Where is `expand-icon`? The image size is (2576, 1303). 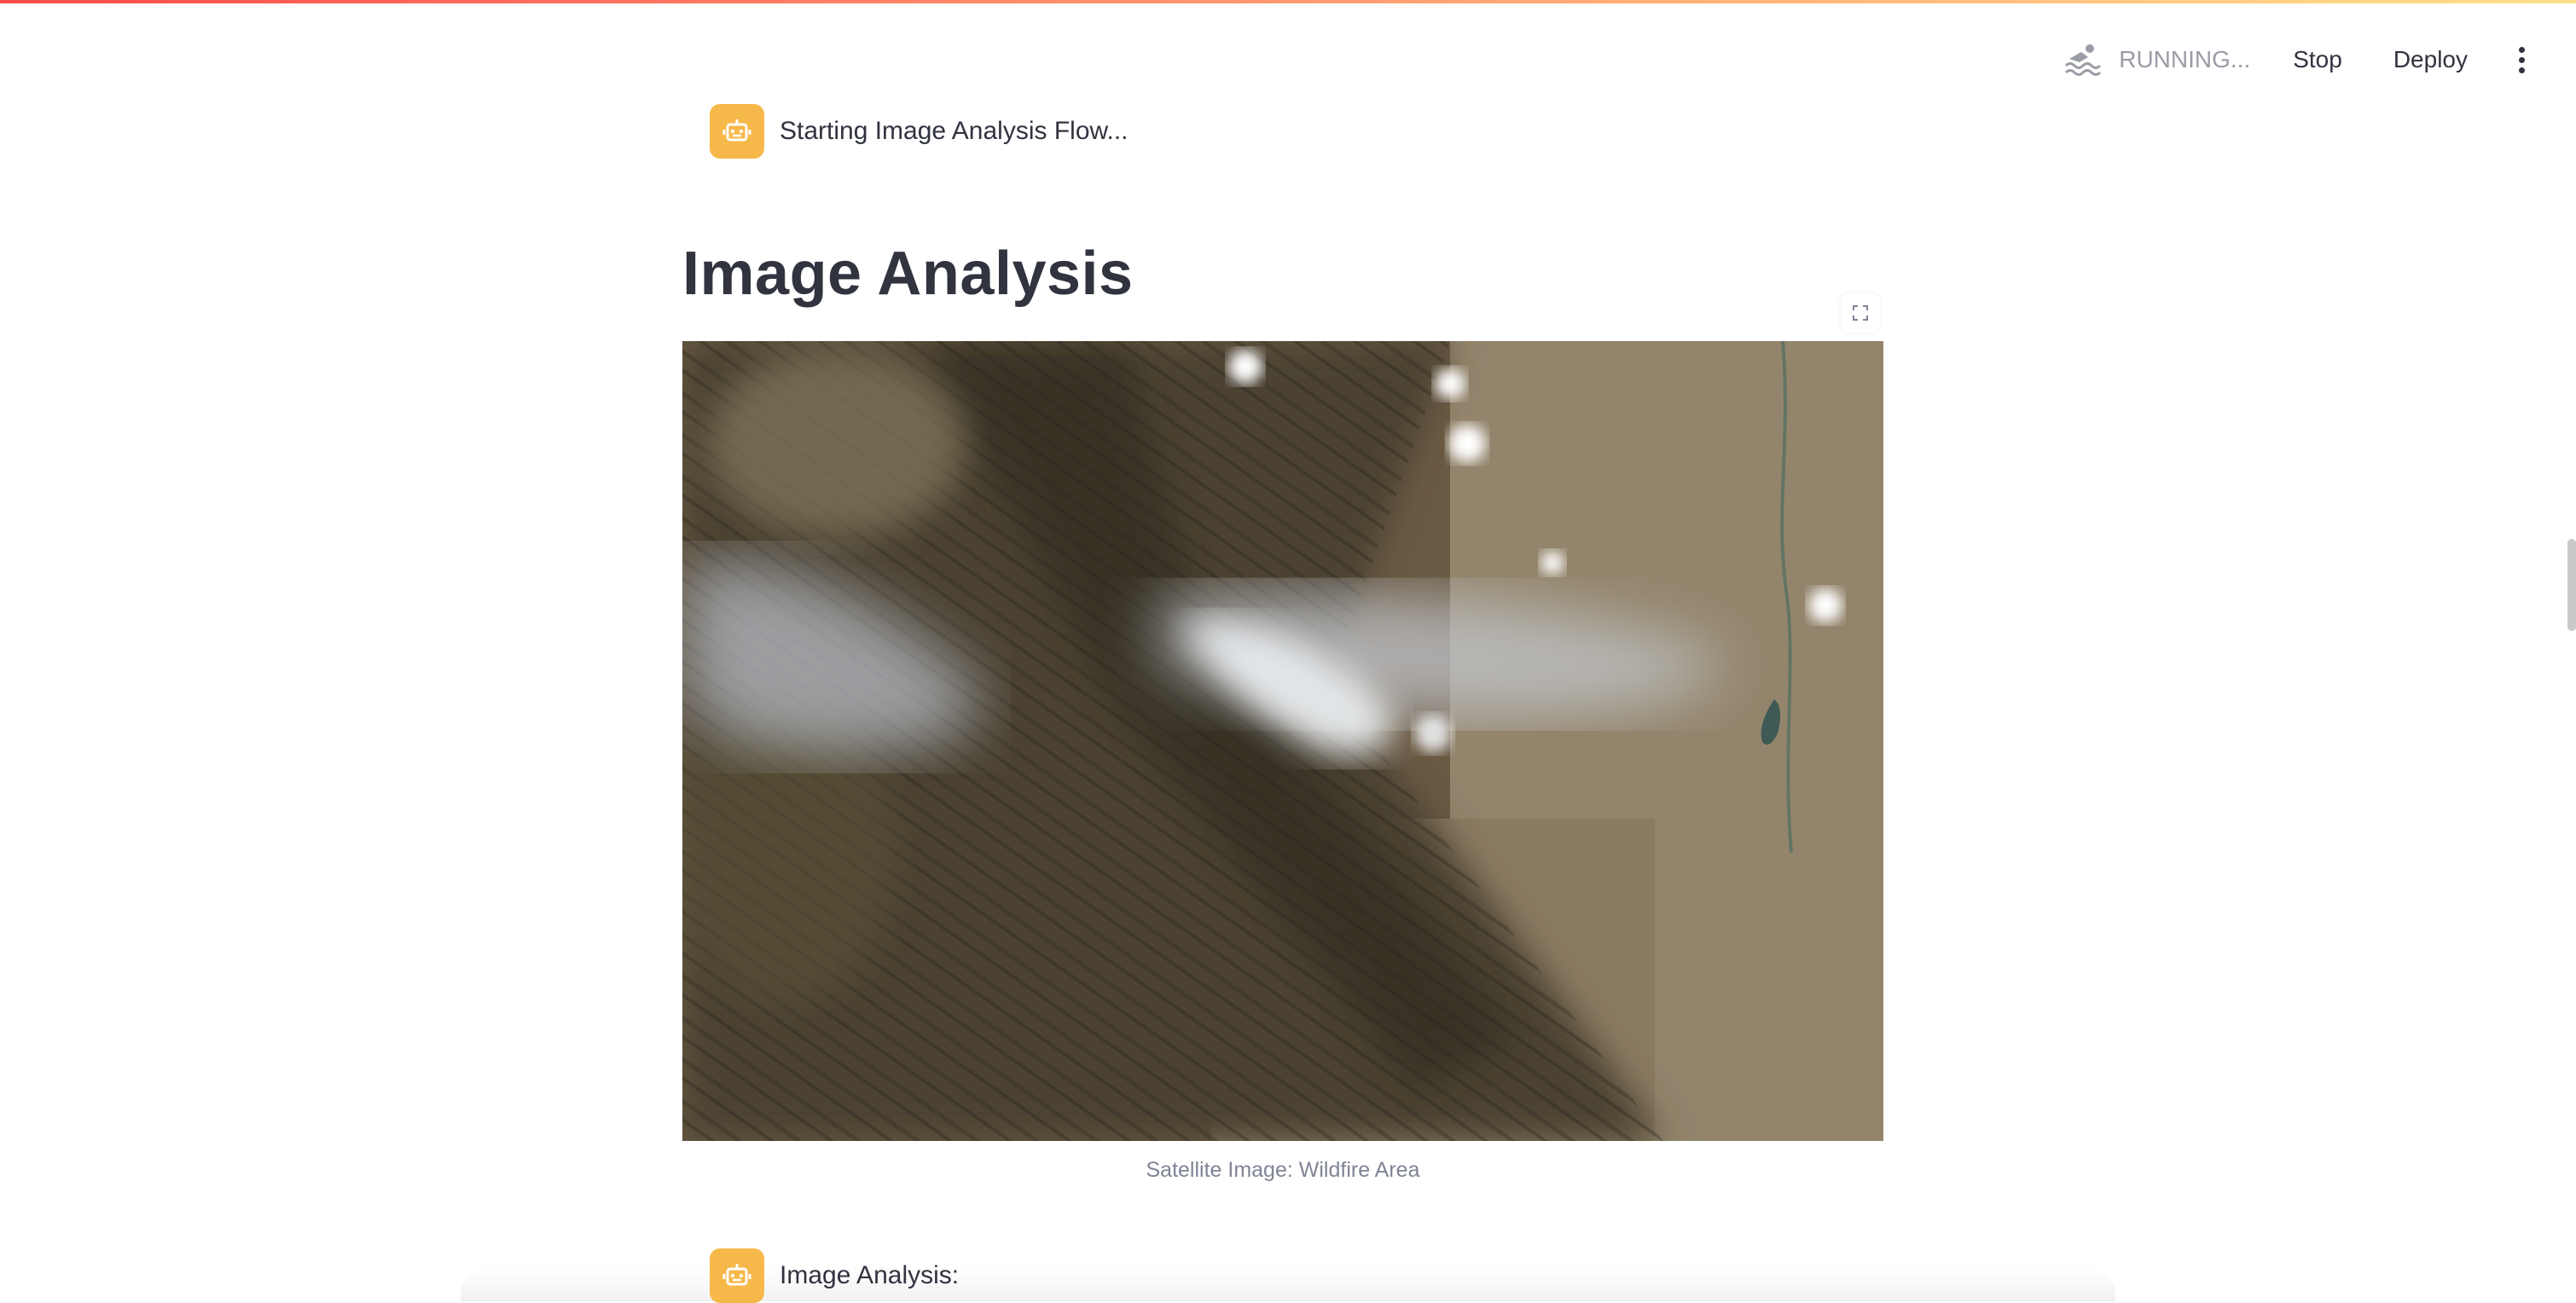
expand-icon is located at coordinates (1860, 313).